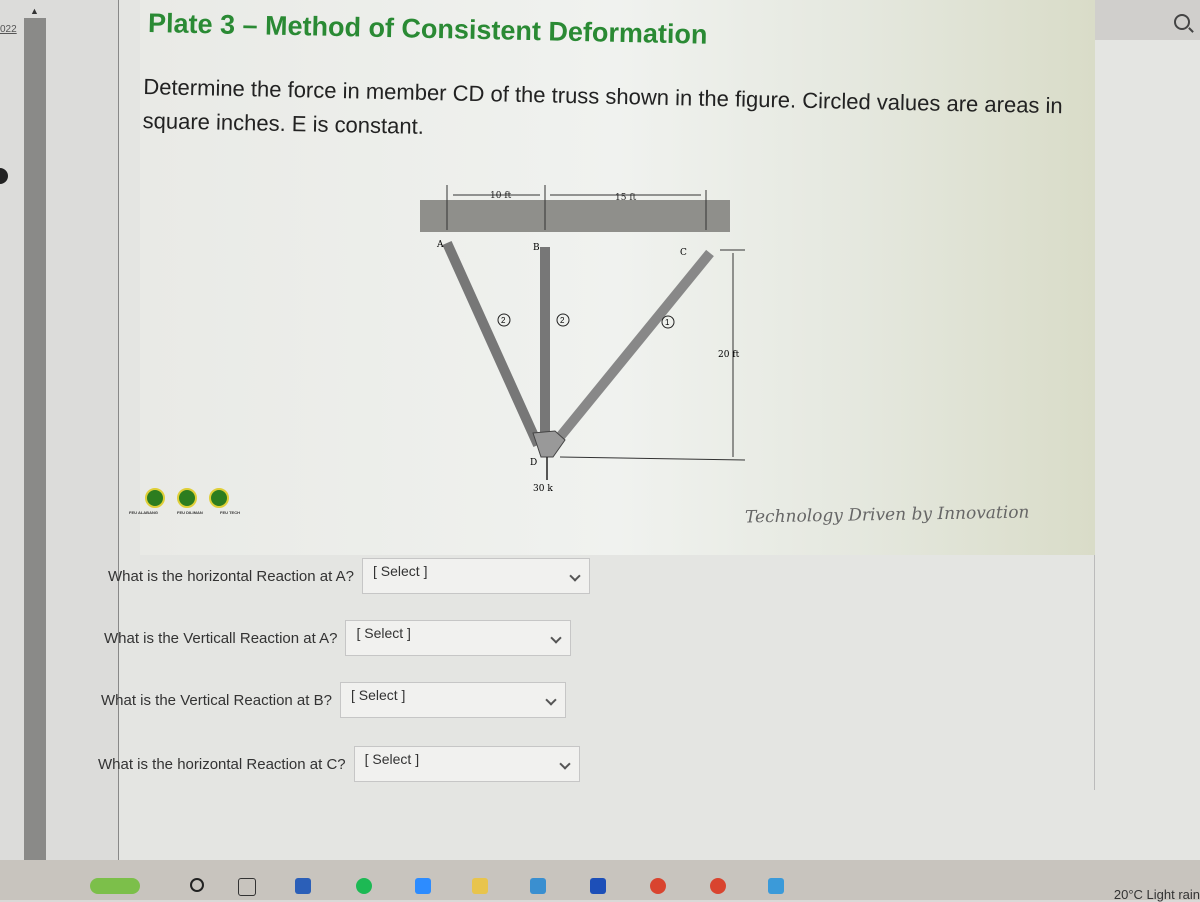 This screenshot has height=902, width=1200. What do you see at coordinates (533, 463) in the screenshot?
I see `node-d: D` at bounding box center [533, 463].